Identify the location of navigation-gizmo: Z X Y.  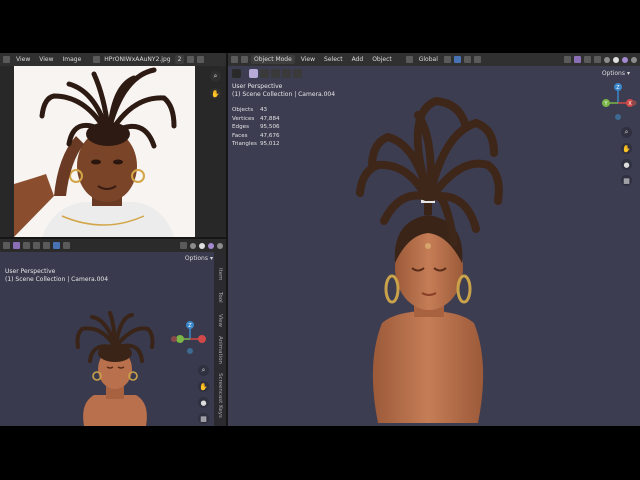
(618, 101).